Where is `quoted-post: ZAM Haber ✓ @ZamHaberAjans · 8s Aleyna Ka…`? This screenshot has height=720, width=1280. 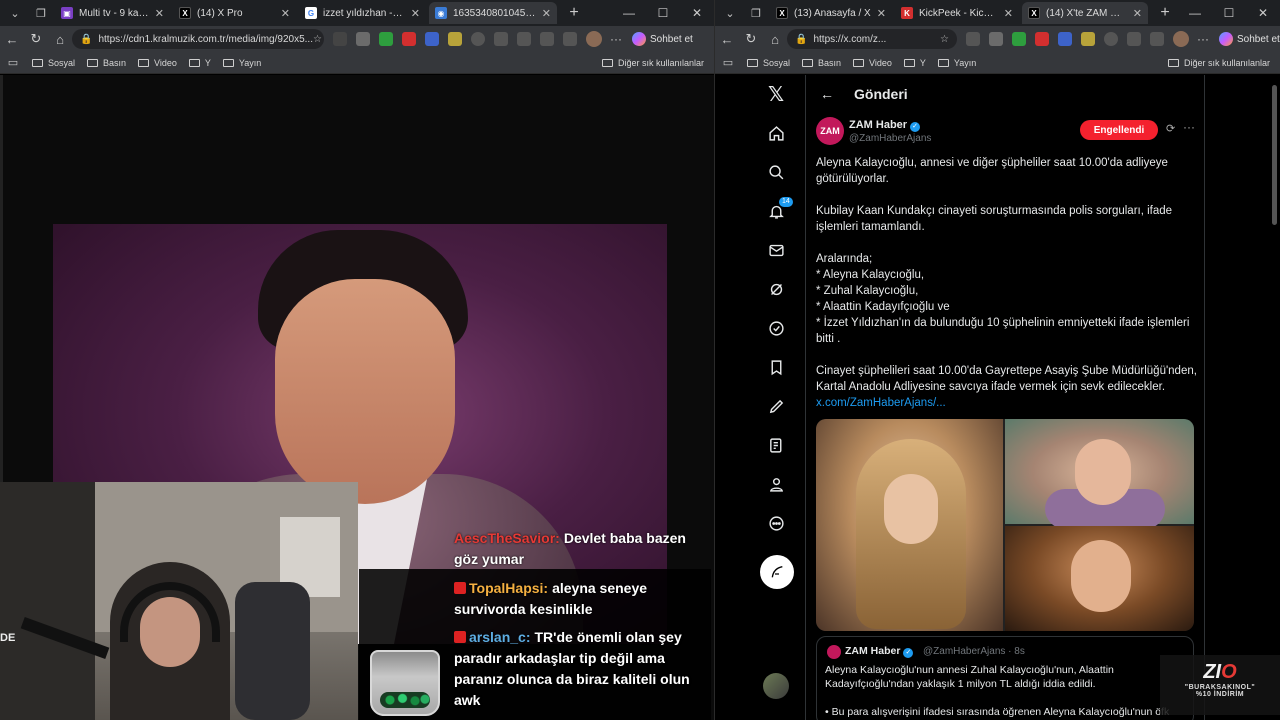
quoted-post: ZAM Haber ✓ @ZamHaberAjans · 8s Aleyna Ka… is located at coordinates (1005, 678).